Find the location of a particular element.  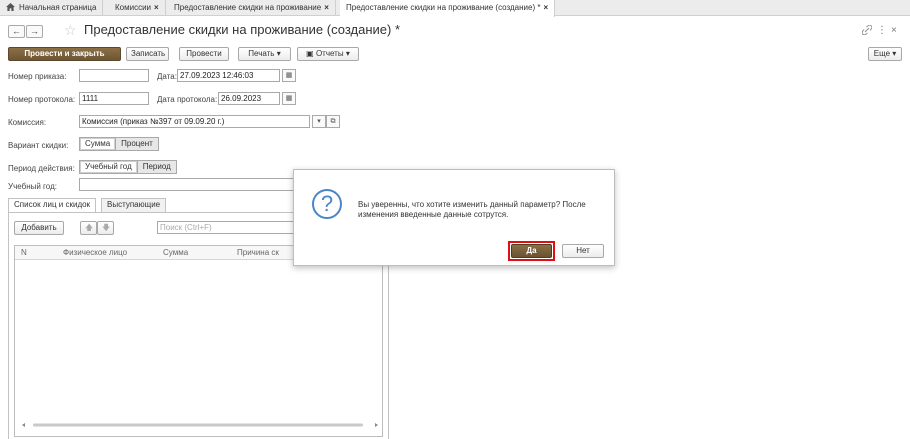

save-button: Записать is located at coordinates (147, 54).